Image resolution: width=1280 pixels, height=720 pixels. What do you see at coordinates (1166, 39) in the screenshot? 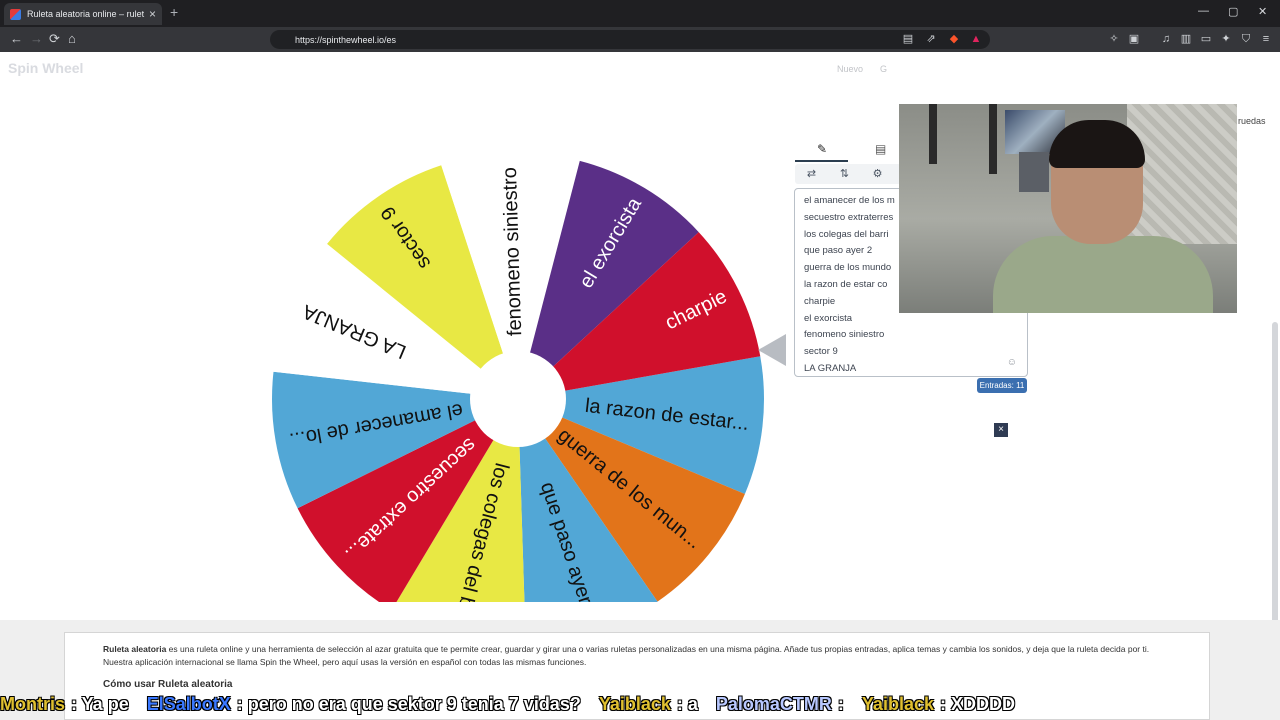
I see `media-icon: ♫` at bounding box center [1166, 39].